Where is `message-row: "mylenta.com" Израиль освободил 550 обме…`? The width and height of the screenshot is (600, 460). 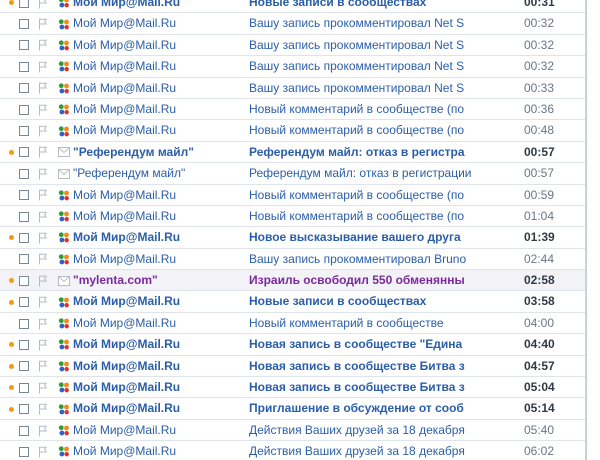
message-row: "mylenta.com" Израиль освободил 550 обме… is located at coordinates (300, 281).